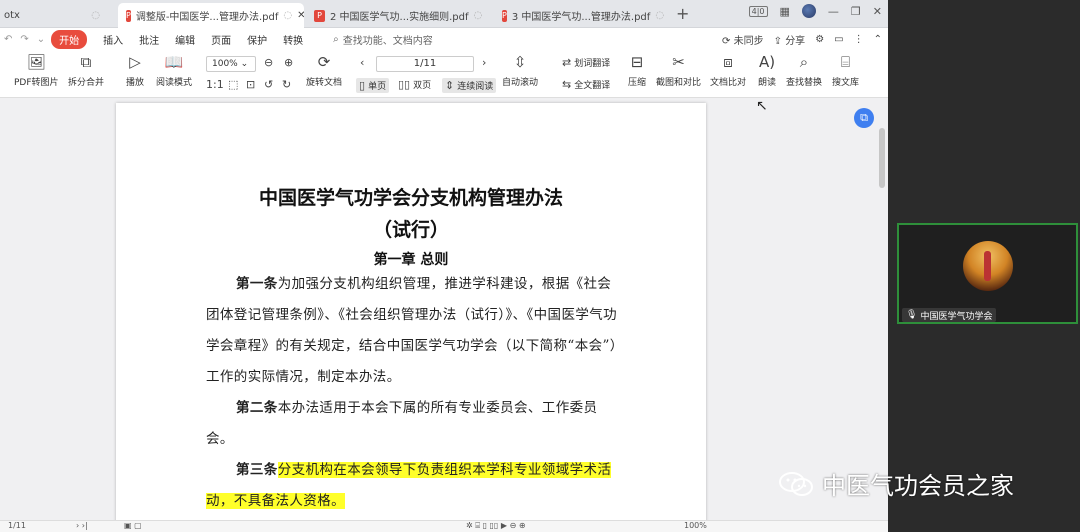  I want to click on menu-start: 开始, so click(69, 39).